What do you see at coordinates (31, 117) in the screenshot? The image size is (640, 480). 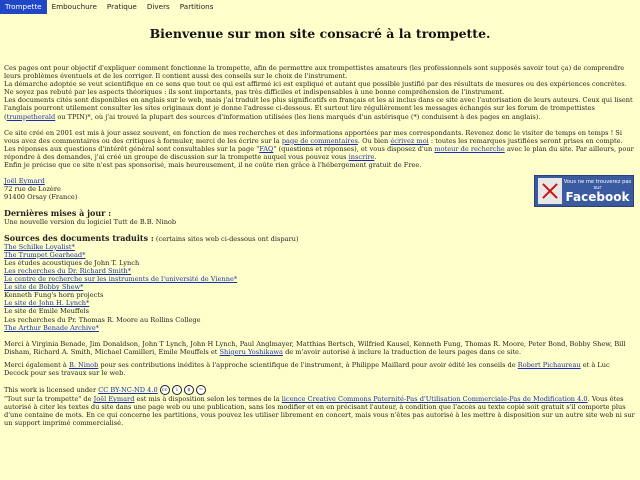 I see `trumpetherald-link: trumpetherald` at bounding box center [31, 117].